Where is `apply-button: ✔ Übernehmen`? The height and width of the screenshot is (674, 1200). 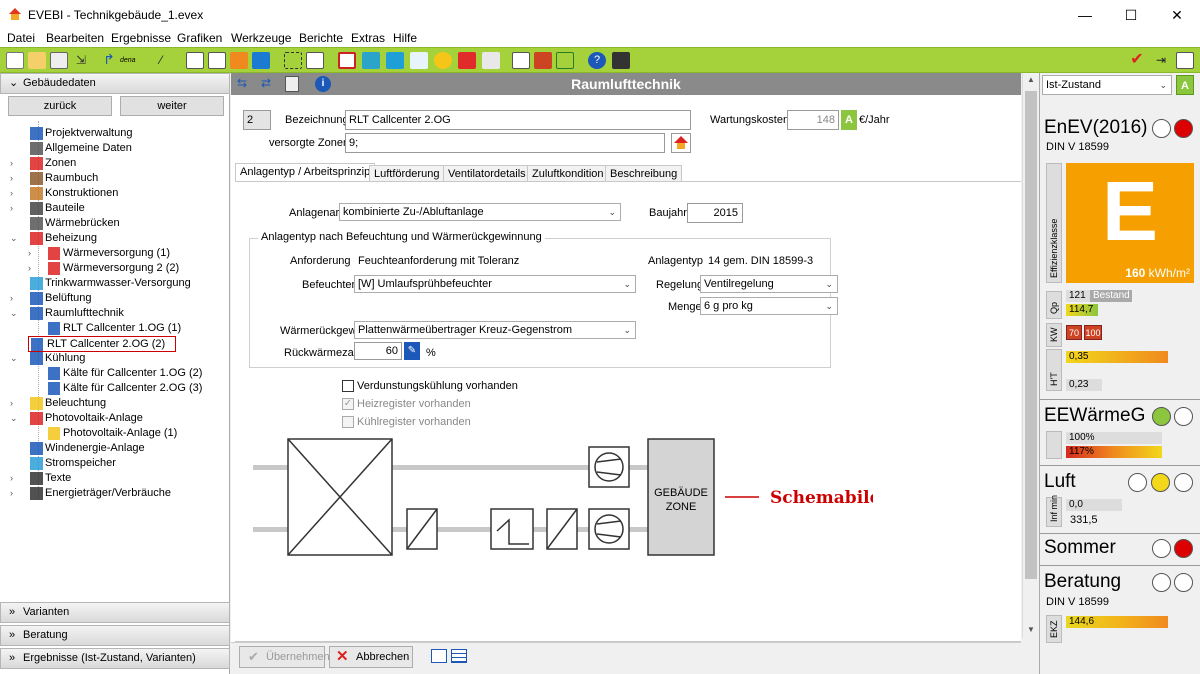
apply-button: ✔ Übernehmen is located at coordinates (284, 657).